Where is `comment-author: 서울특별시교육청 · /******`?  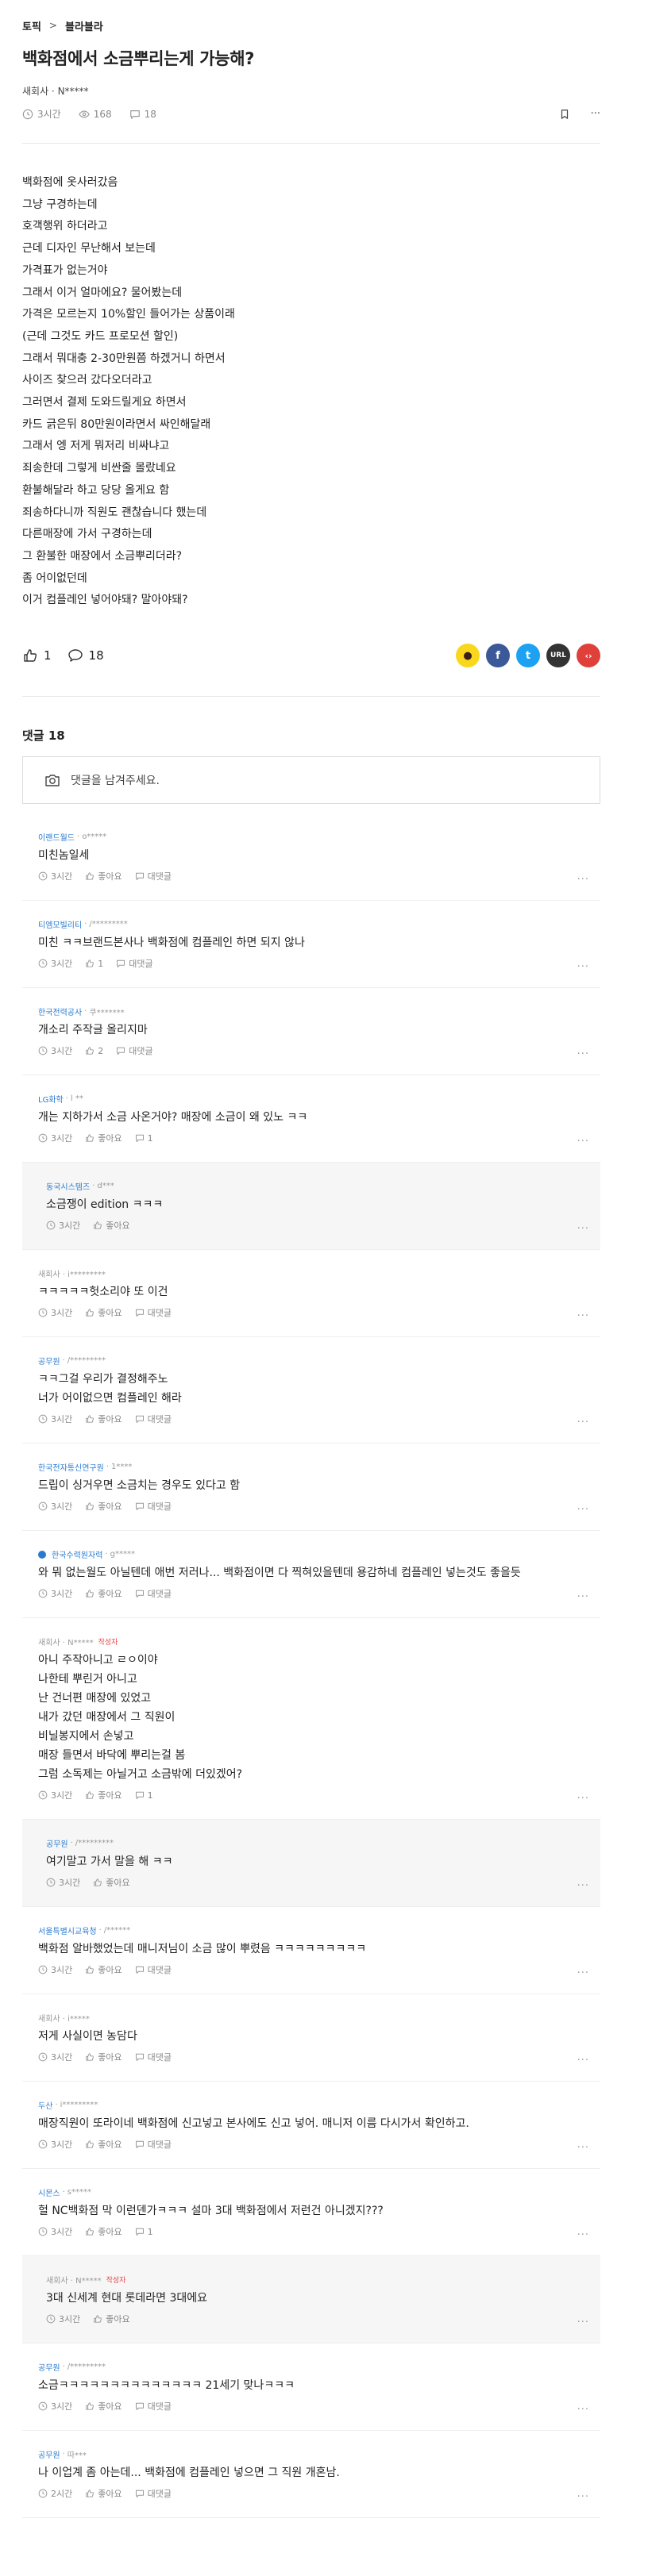
comment-author: 서울특별시교육청 · /****** is located at coordinates (311, 1930).